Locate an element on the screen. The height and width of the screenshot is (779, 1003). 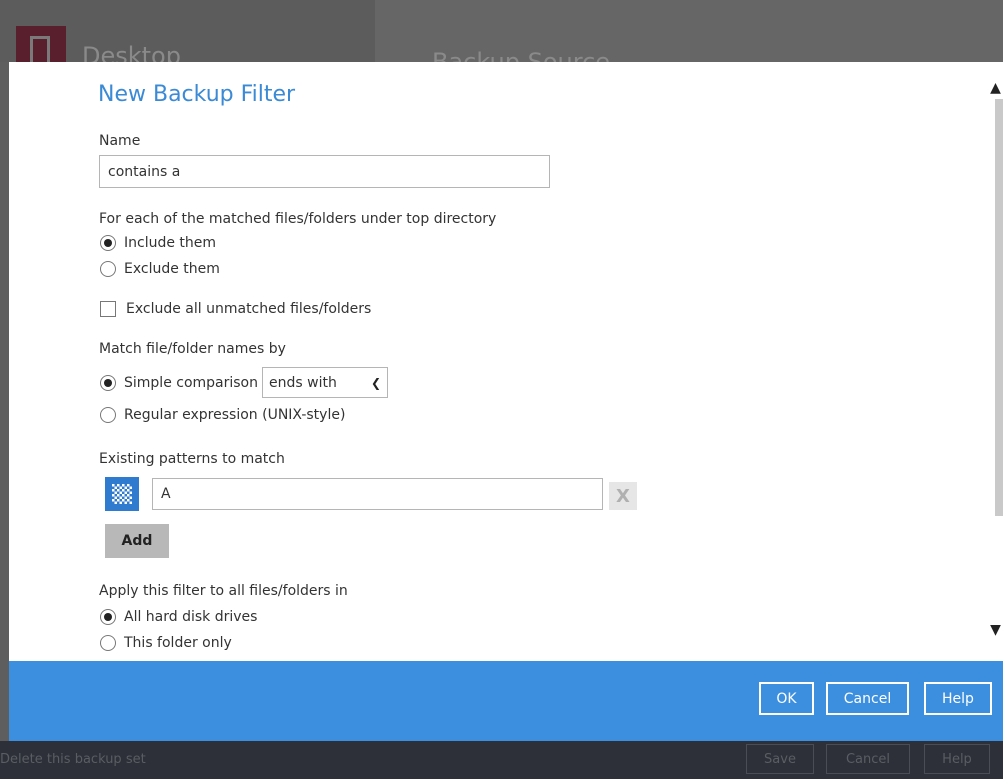
name-label: Name is located at coordinates (120, 141).